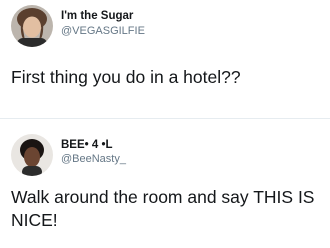 The height and width of the screenshot is (248, 330). I want to click on display-name: I'm the Sugar, so click(97, 16).